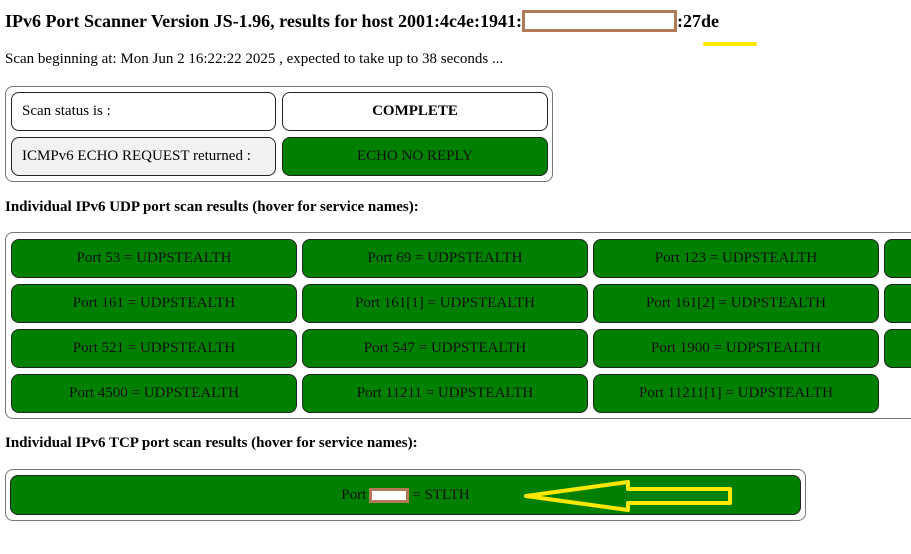 Image resolution: width=911 pixels, height=554 pixels. What do you see at coordinates (415, 156) in the screenshot?
I see `icmp-value: ECHO NO REPLY` at bounding box center [415, 156].